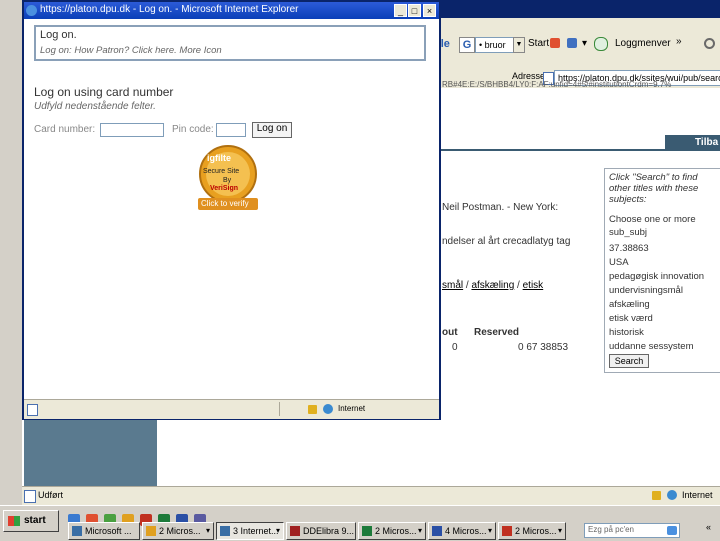 This screenshot has width=720, height=541. I want to click on task-button: 4 Micros... ▾, so click(462, 531).